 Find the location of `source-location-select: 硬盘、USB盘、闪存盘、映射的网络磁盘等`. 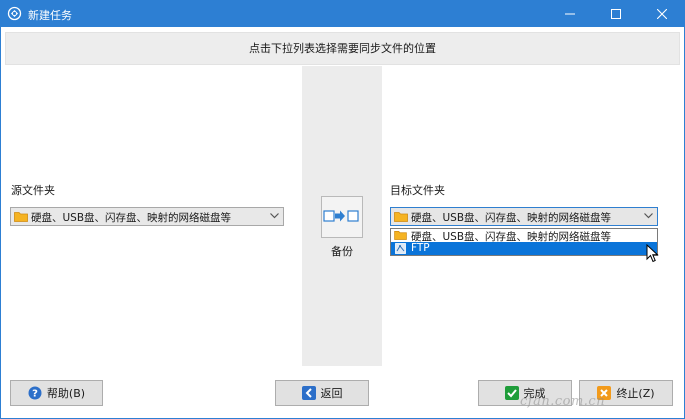

source-location-select: 硬盘、USB盘、闪存盘、映射的网络磁盘等 is located at coordinates (147, 216).